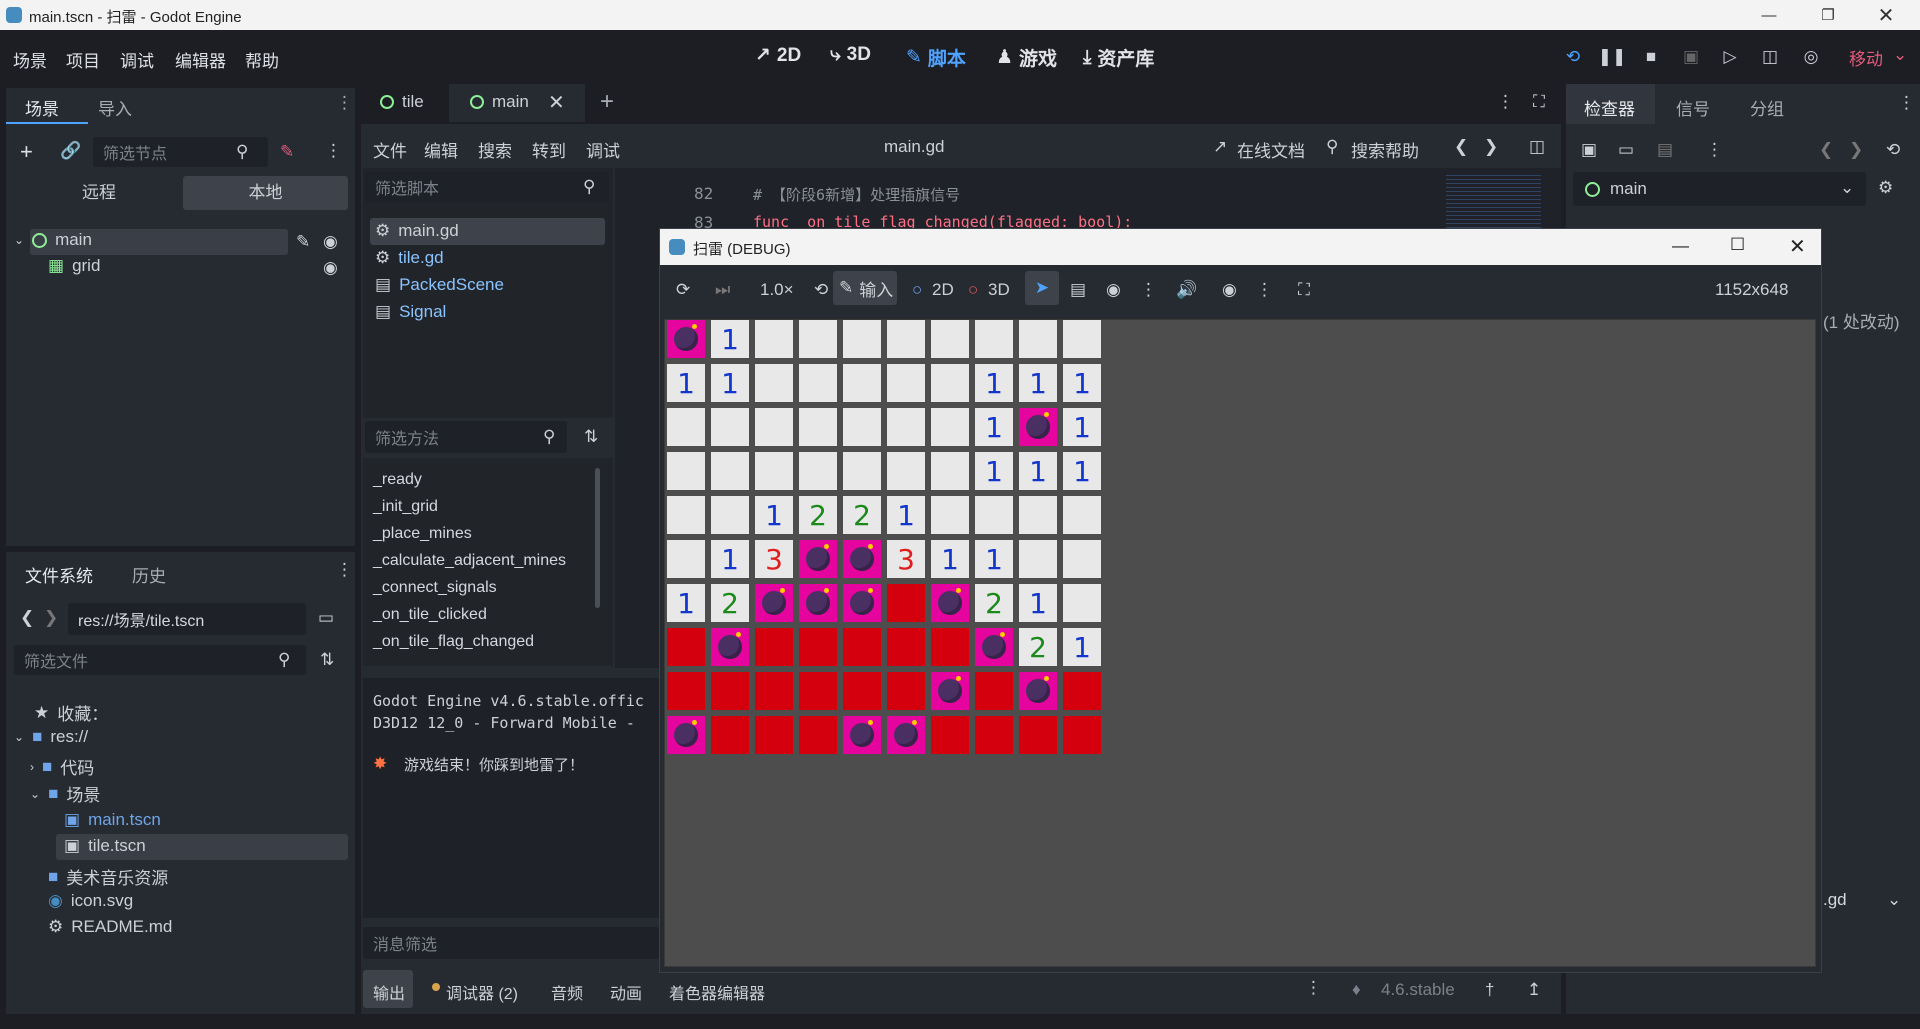  What do you see at coordinates (112, 820) in the screenshot?
I see `file-main-tscn: ▣ main.tscn` at bounding box center [112, 820].